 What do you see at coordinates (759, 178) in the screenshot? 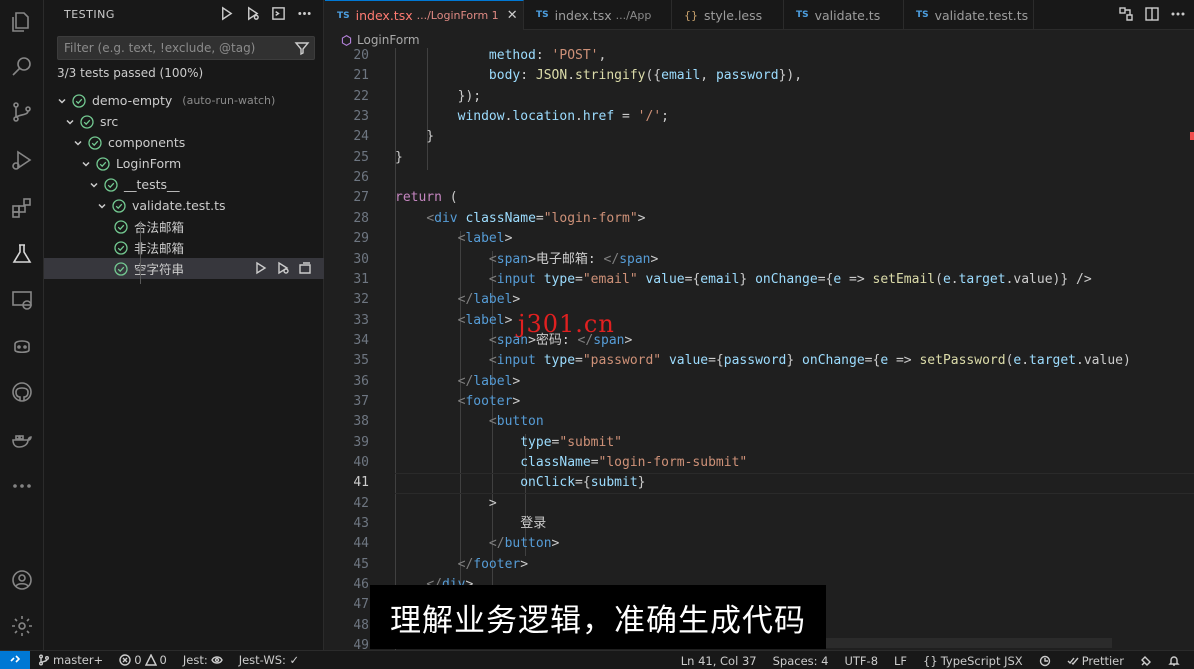
I see `code-line: 26` at bounding box center [759, 178].